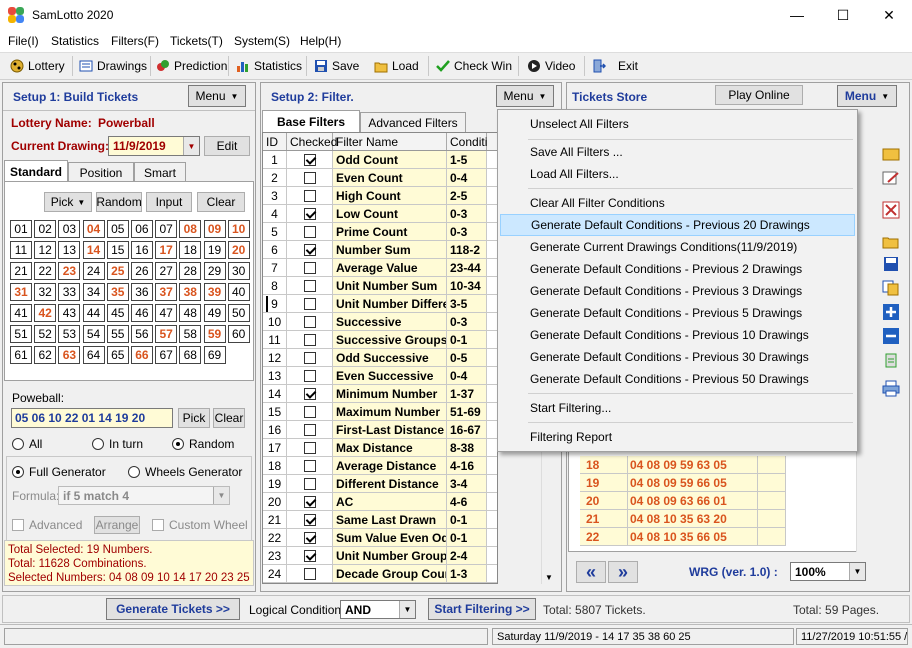  What do you see at coordinates (891, 312) in the screenshot?
I see `store-add-button` at bounding box center [891, 312].